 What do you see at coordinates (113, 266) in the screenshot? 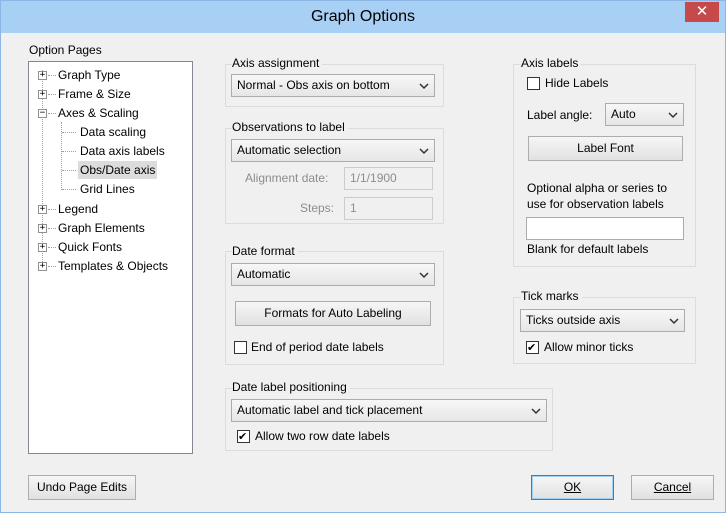
I see `tree-item-templates-objects: Templates & Objects` at bounding box center [113, 266].